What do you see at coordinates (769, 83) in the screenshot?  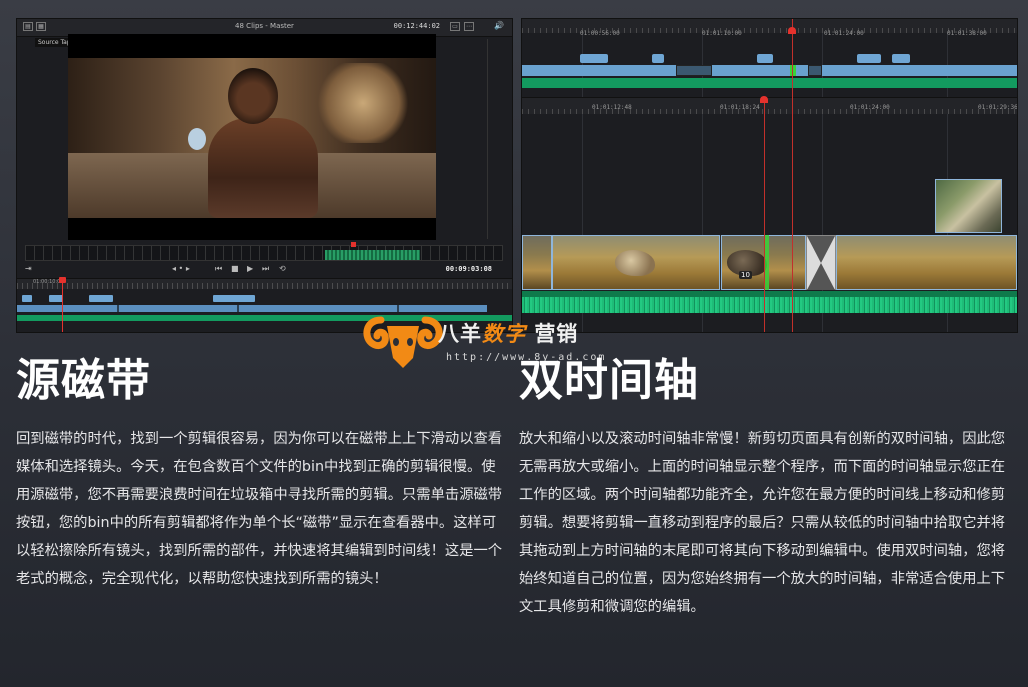 I see `upper-timeline-audio-track` at bounding box center [769, 83].